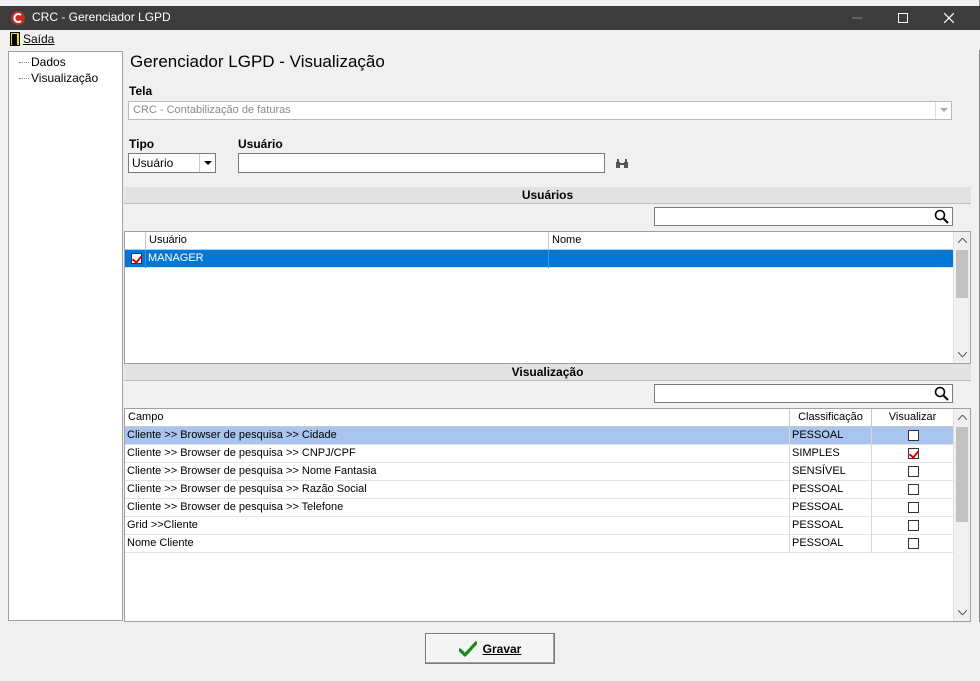 The height and width of the screenshot is (681, 980). I want to click on title-bar: CRC - Gerenciador LGPD, so click(490, 18).